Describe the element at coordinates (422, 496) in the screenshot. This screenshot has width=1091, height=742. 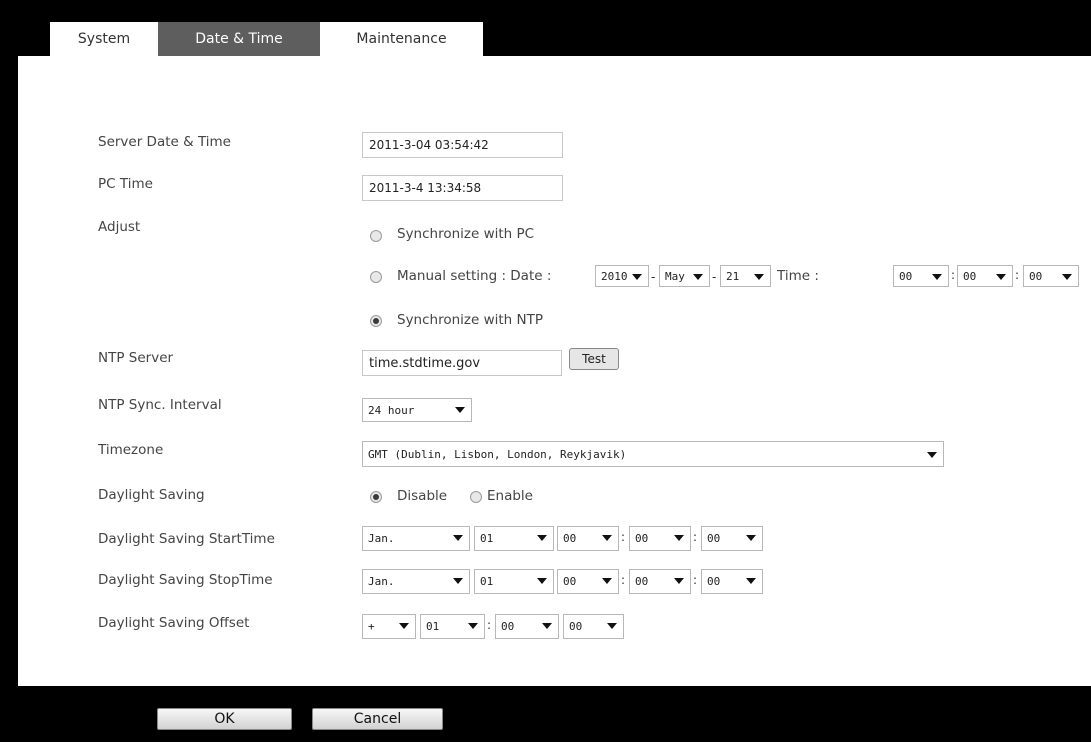
I see `daylight-disable-label: Disable` at that location.